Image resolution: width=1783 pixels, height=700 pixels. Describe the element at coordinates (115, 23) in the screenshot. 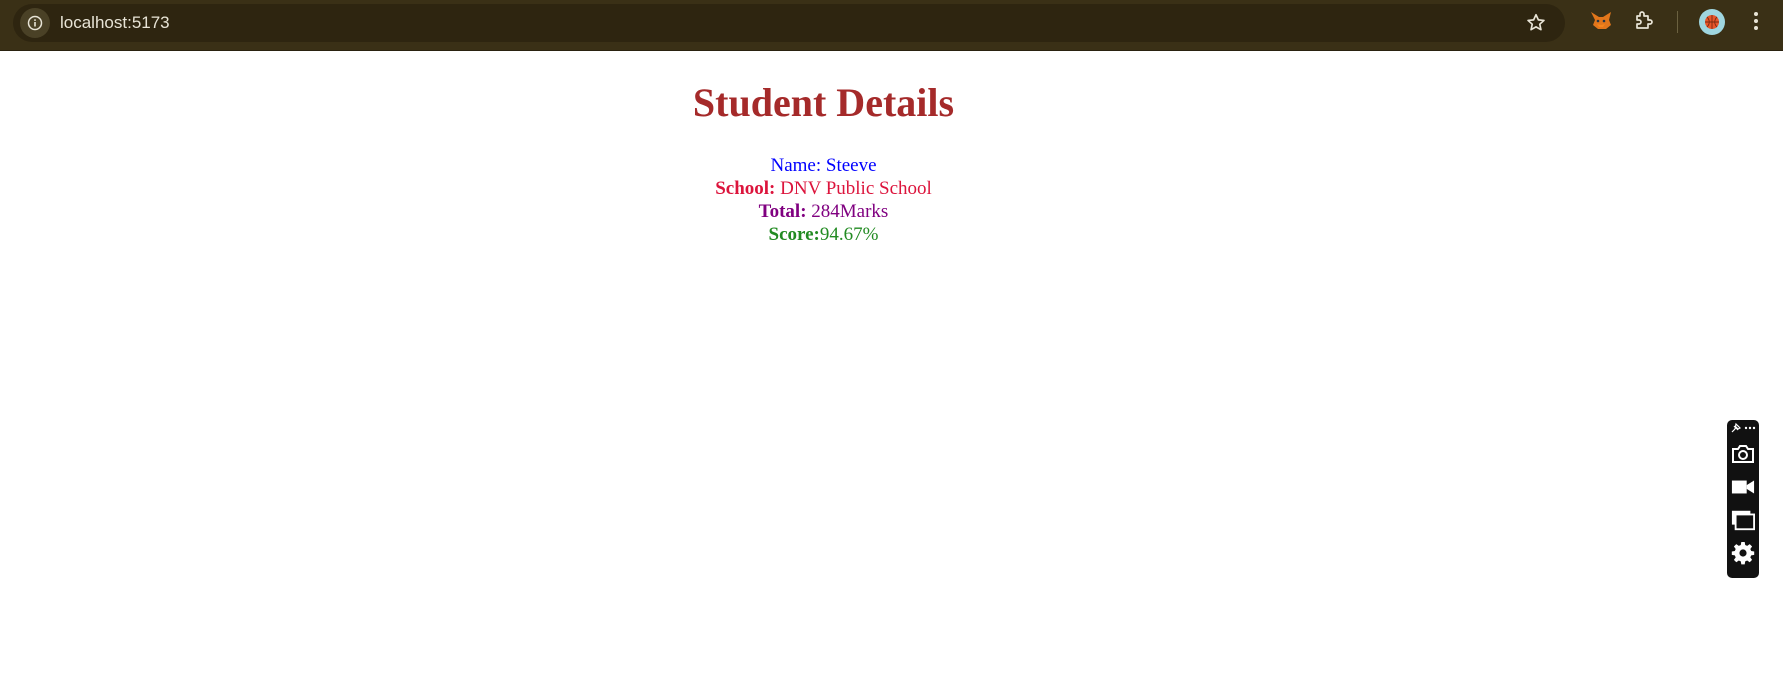

I see `url-text: localhost:5173` at that location.